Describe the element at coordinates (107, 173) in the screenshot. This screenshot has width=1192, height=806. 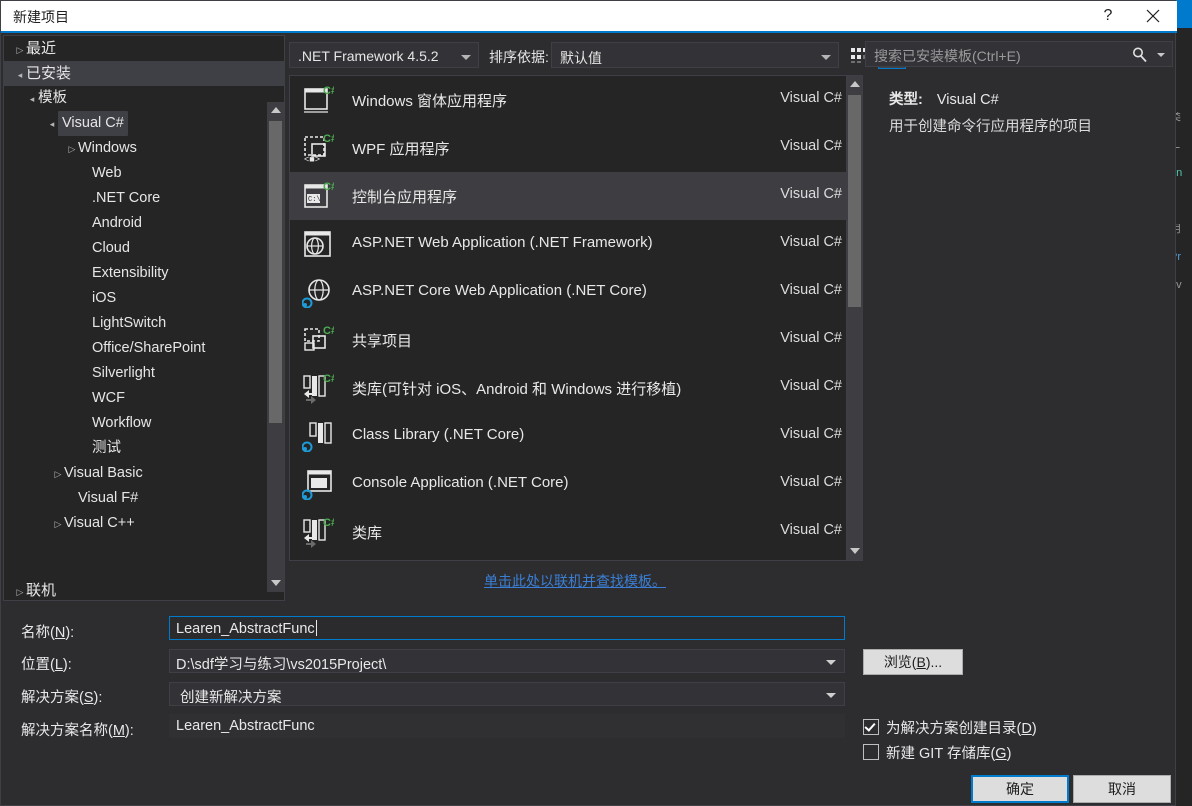
I see `sidebar-item-label: Web` at that location.